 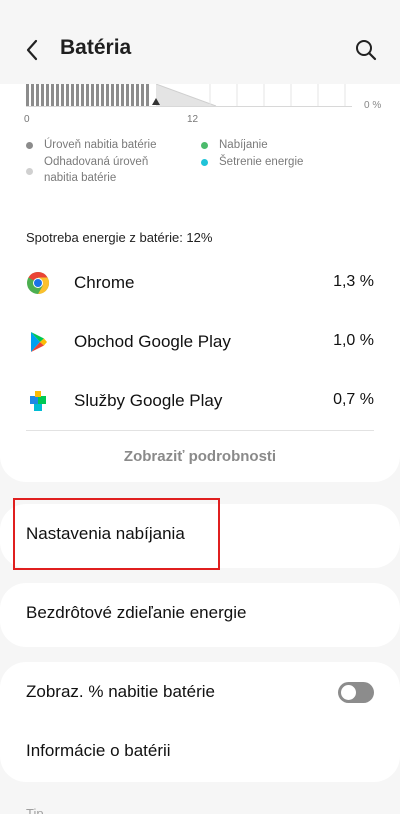 I want to click on search-icon, so click(x=366, y=50).